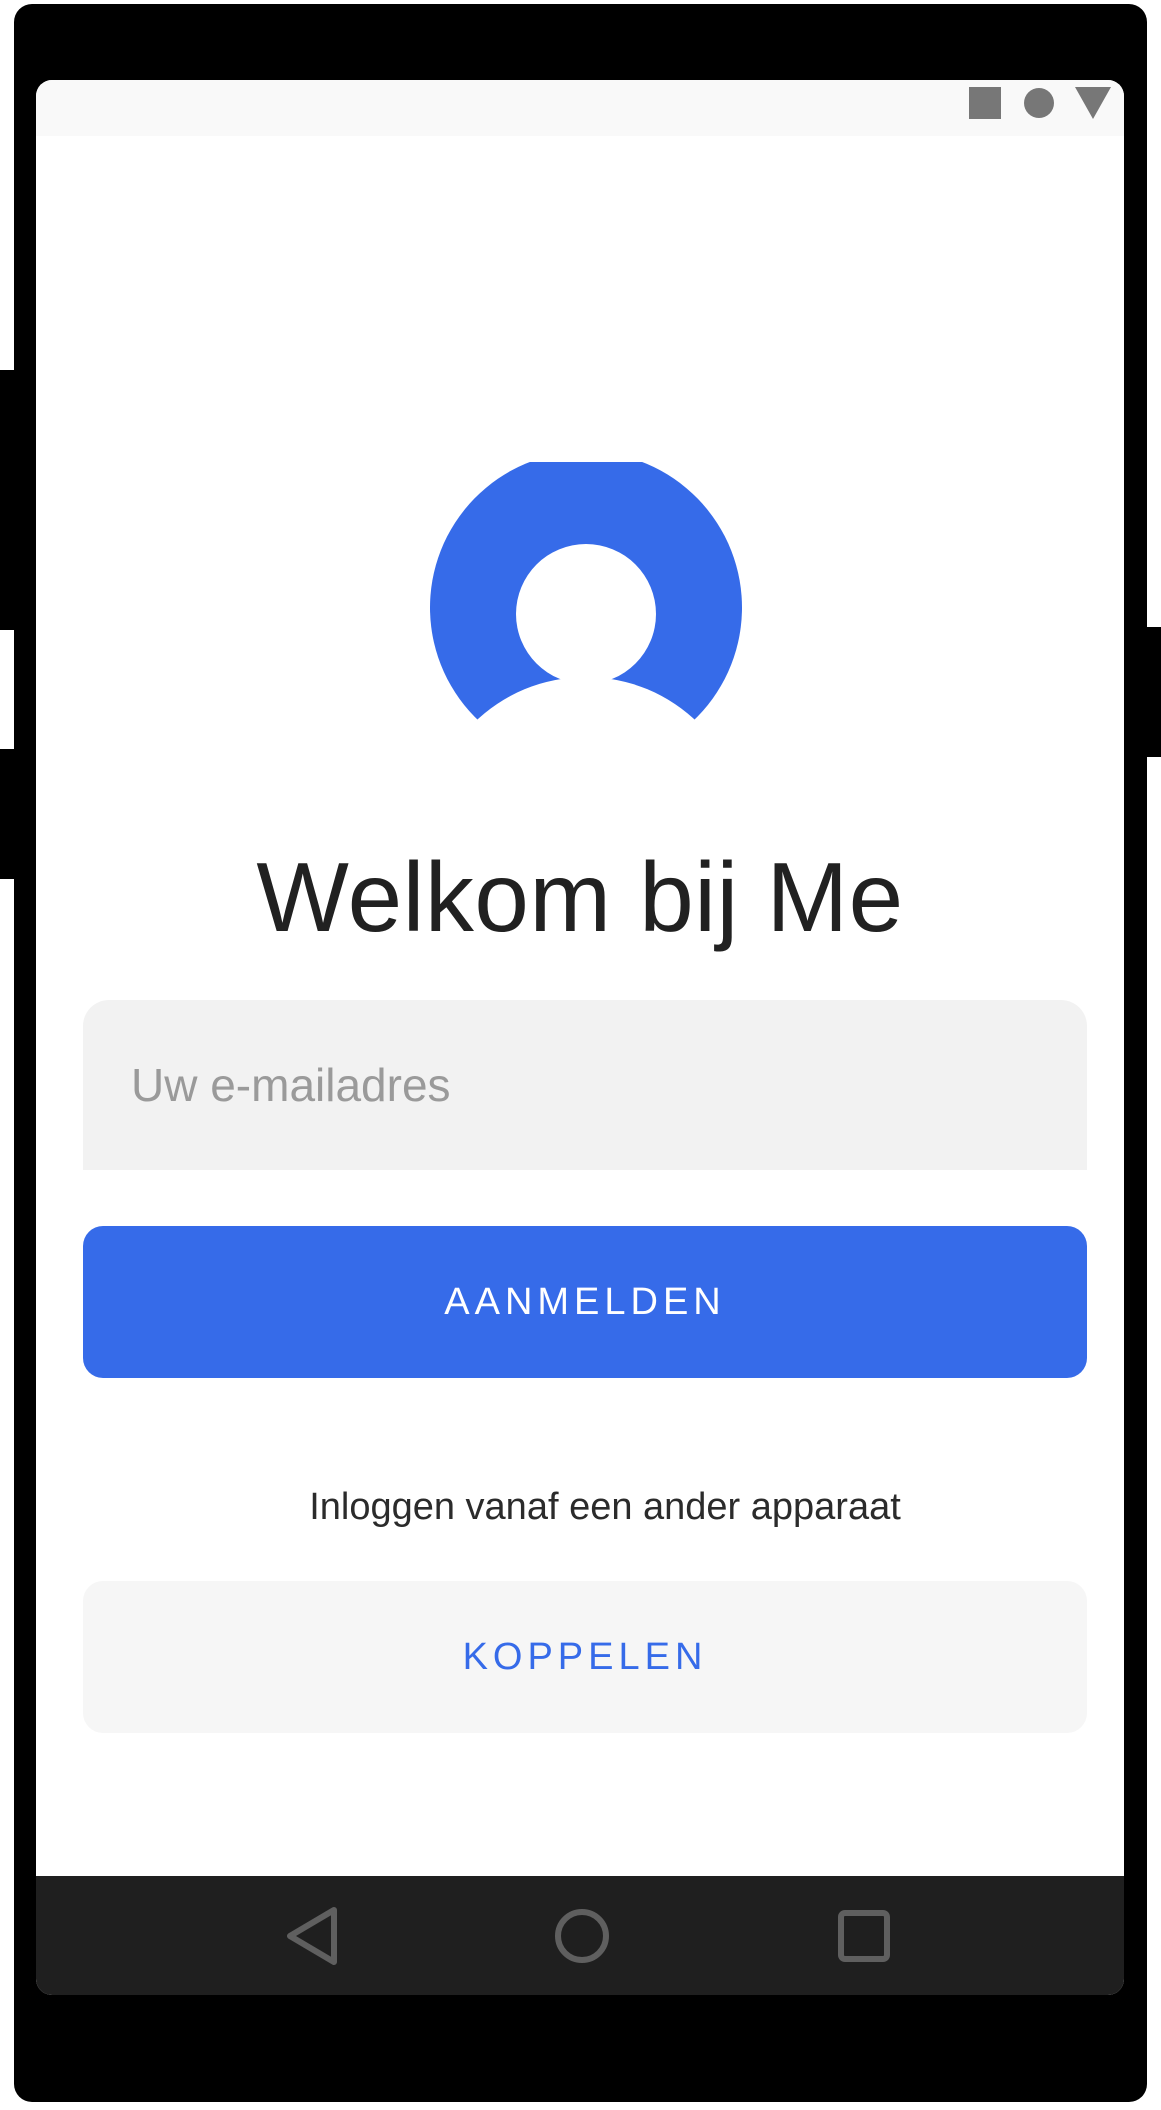  I want to click on square-icon, so click(985, 103).